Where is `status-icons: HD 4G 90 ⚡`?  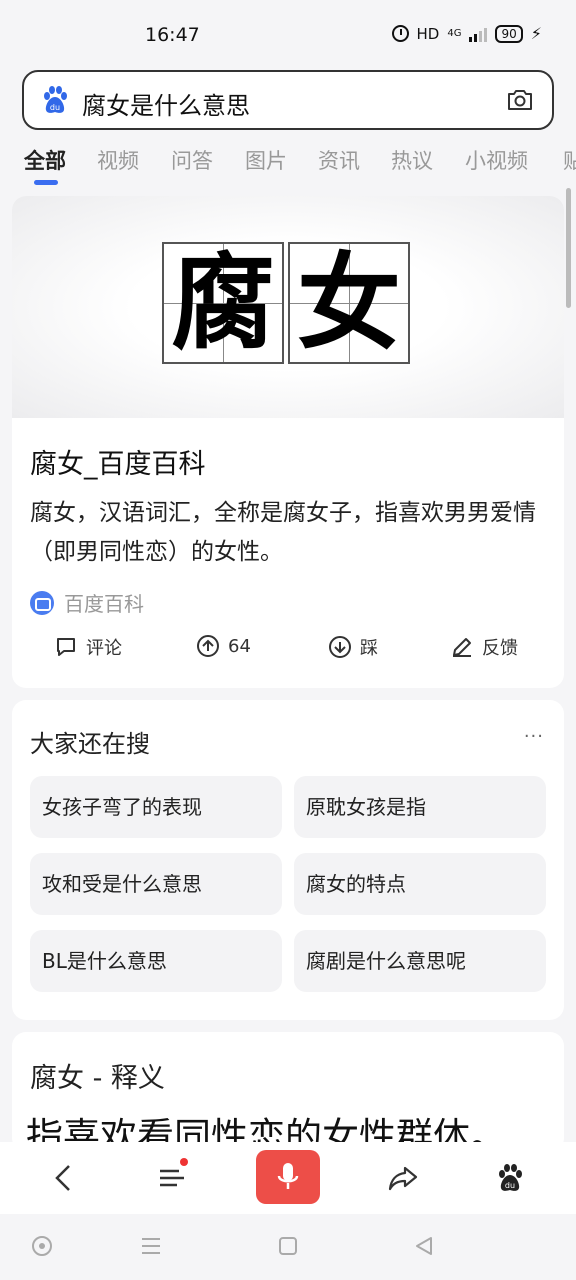 status-icons: HD 4G 90 ⚡ is located at coordinates (466, 33).